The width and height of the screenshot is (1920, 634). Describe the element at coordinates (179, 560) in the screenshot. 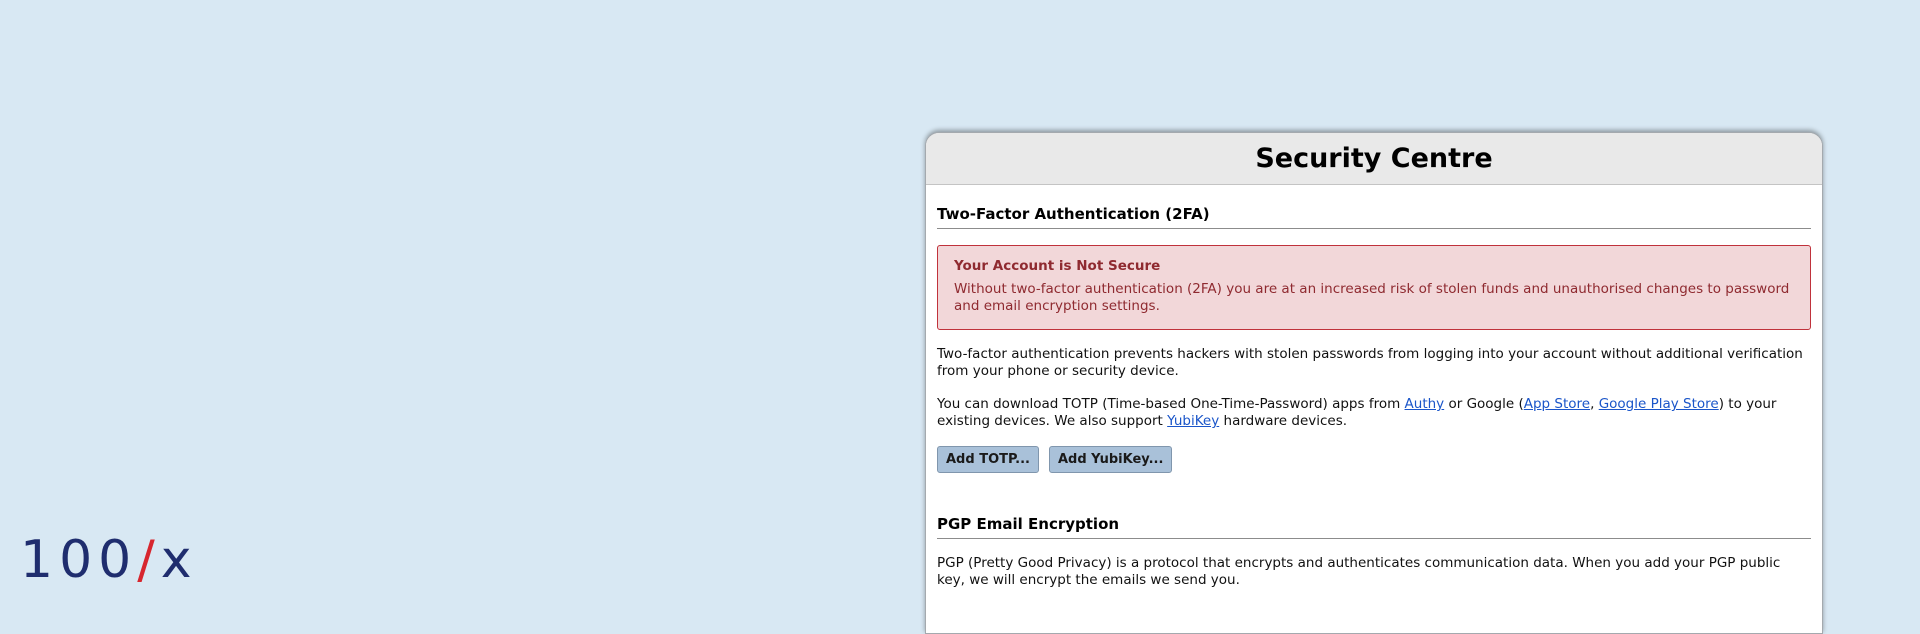

I see `logo-letter: x` at that location.